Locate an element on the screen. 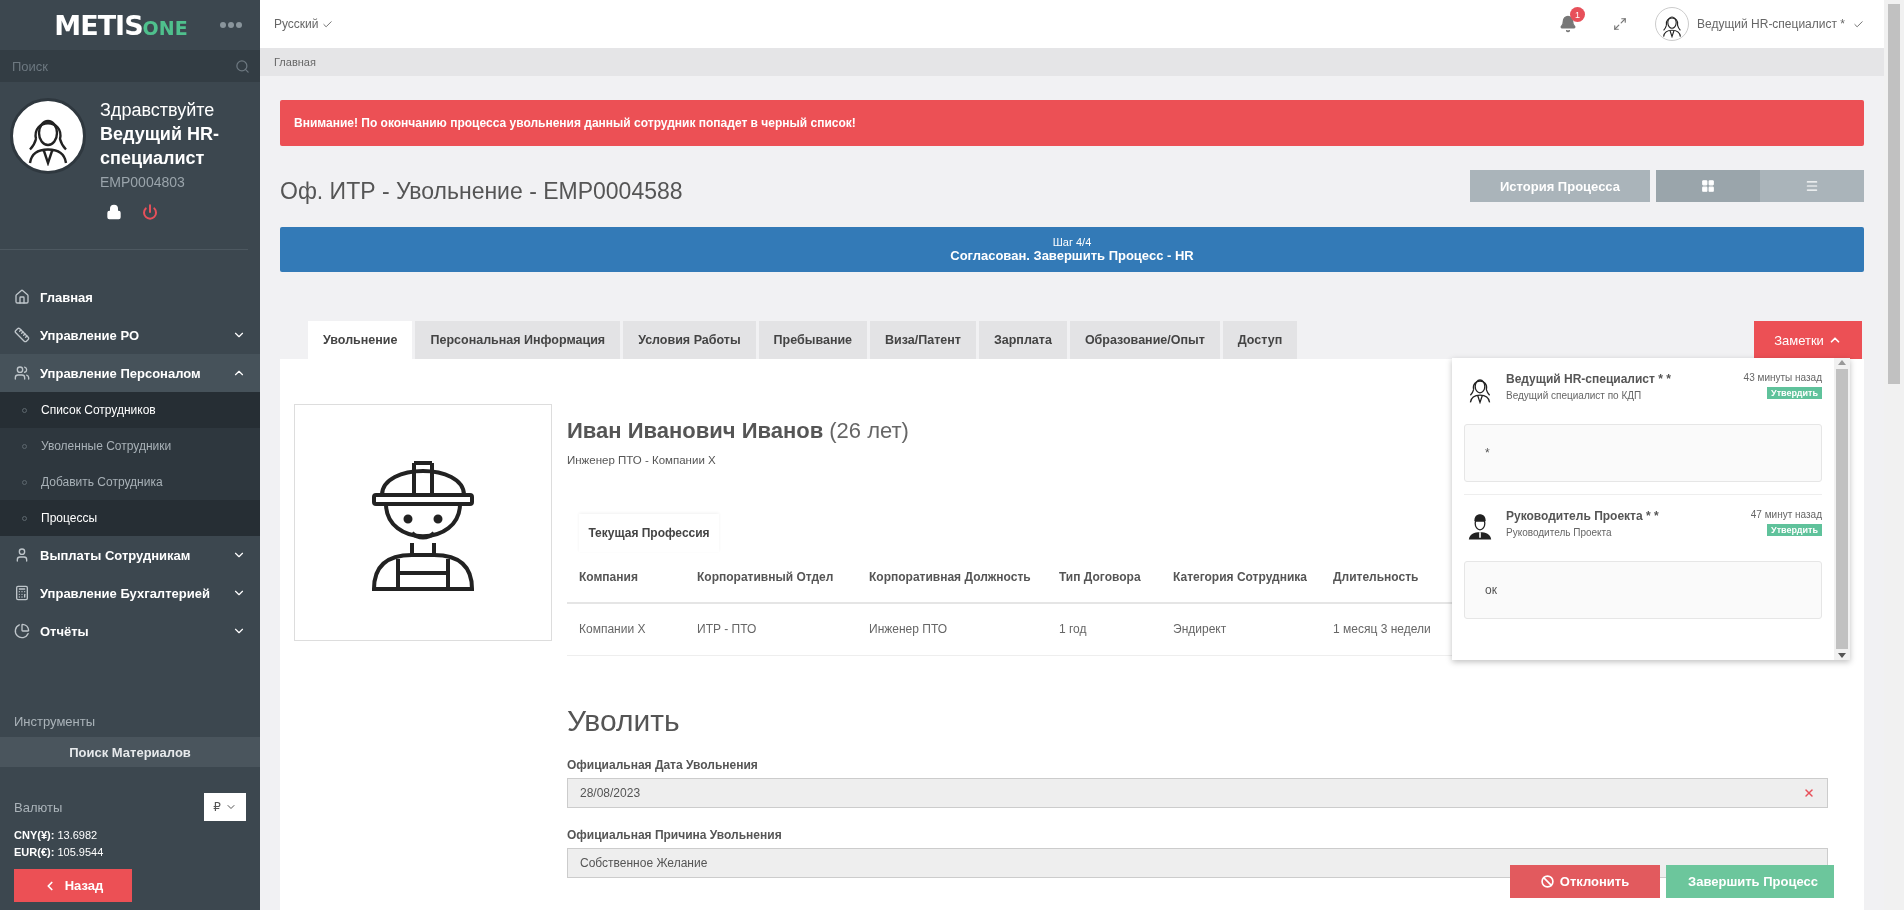 This screenshot has height=910, width=1904. reject-button: Отклонить is located at coordinates (1585, 881).